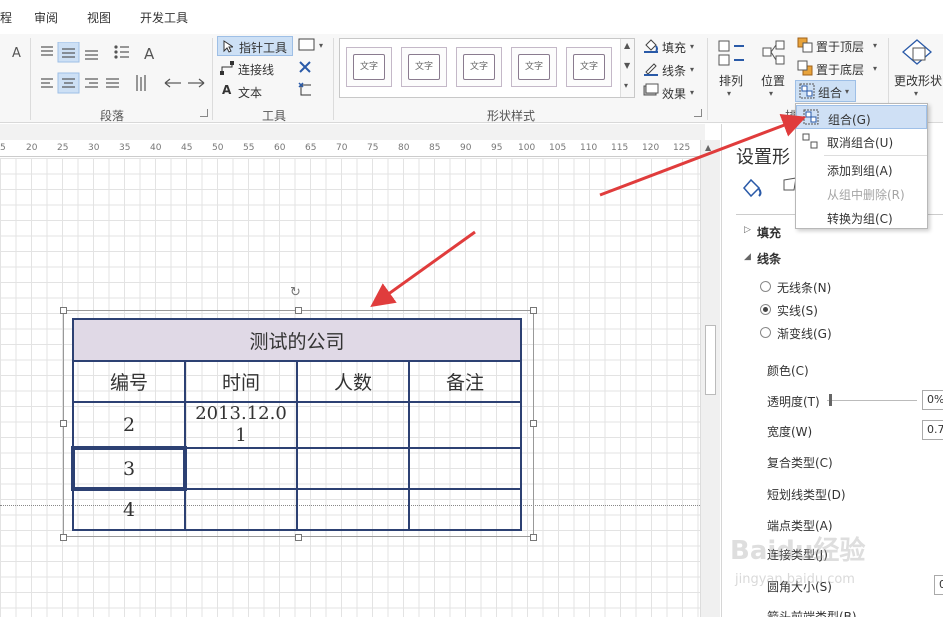 The image size is (943, 617). I want to click on shape-style-3: 文字, so click(479, 67).